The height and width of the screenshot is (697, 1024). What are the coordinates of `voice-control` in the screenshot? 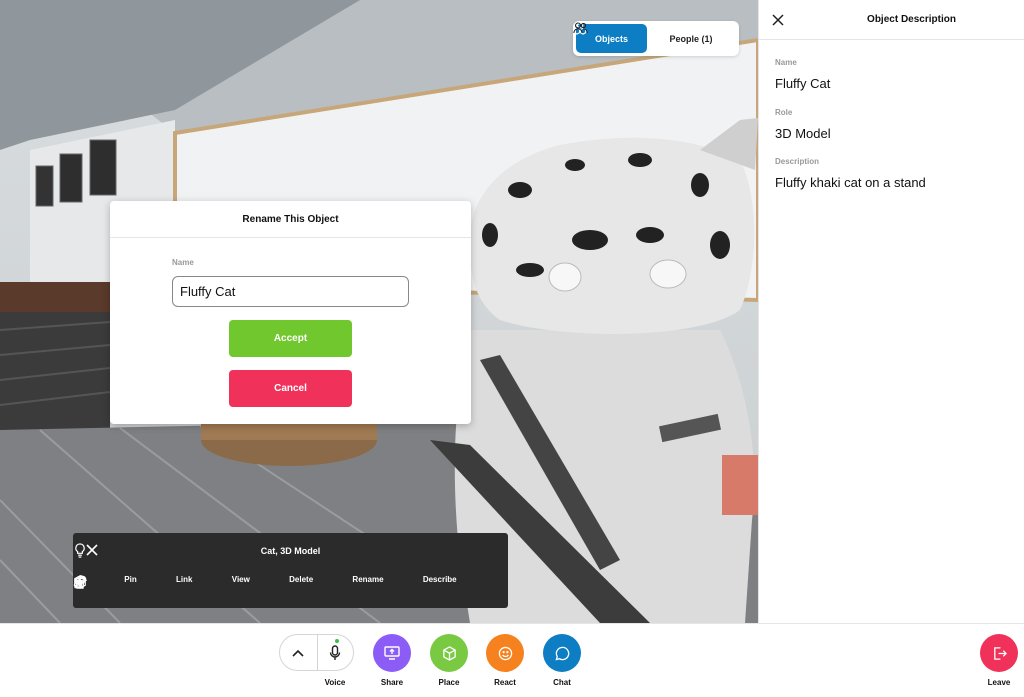 It's located at (316, 652).